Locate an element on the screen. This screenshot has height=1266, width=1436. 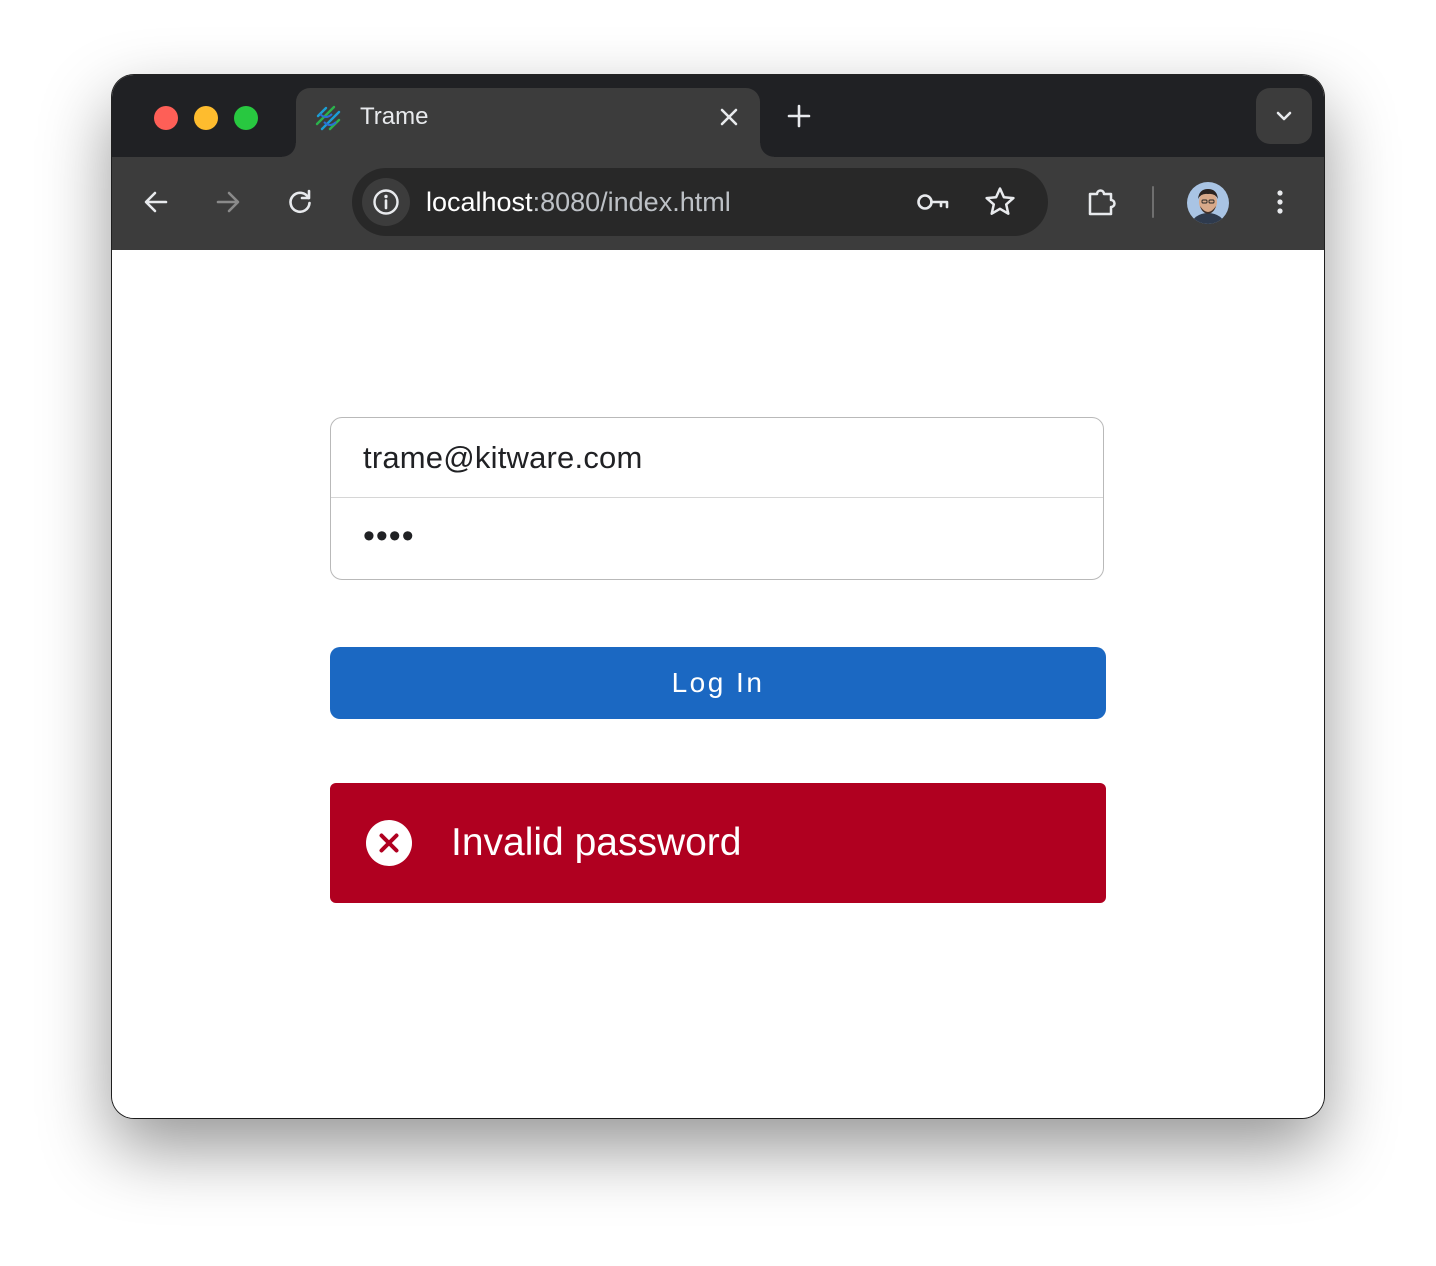
address-bar: localhost:8080/index.html is located at coordinates (700, 202).